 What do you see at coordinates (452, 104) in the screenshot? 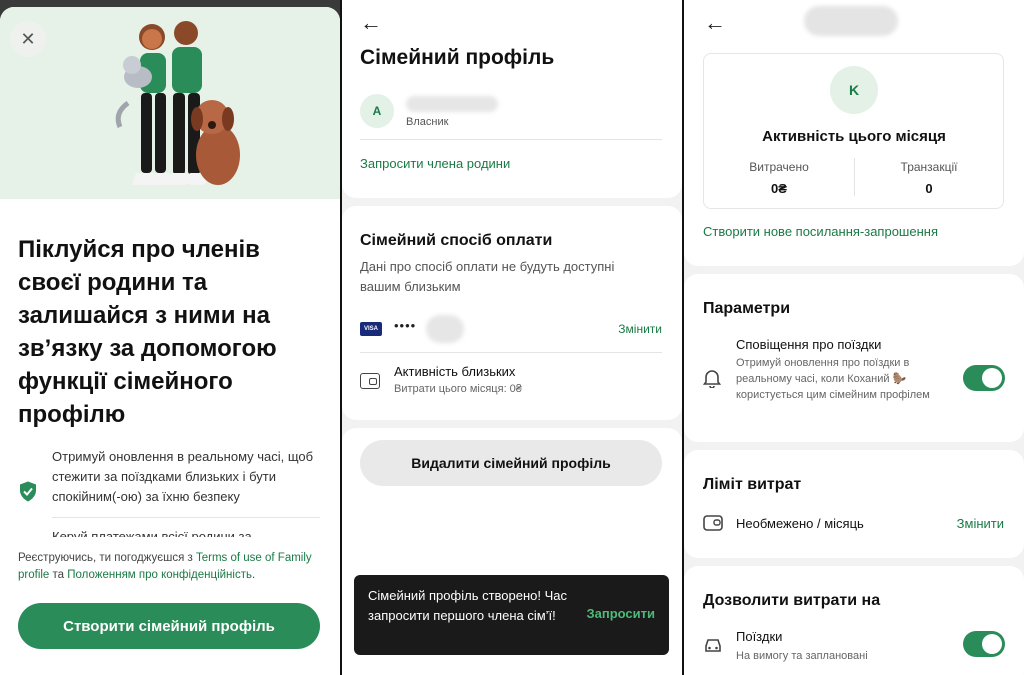
I see `owner-name-blurred` at bounding box center [452, 104].